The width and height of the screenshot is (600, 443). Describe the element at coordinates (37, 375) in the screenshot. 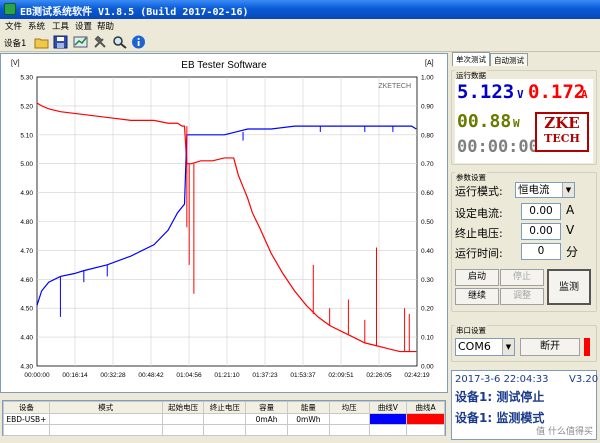

I see `x-tick-label: 00:00:00` at that location.